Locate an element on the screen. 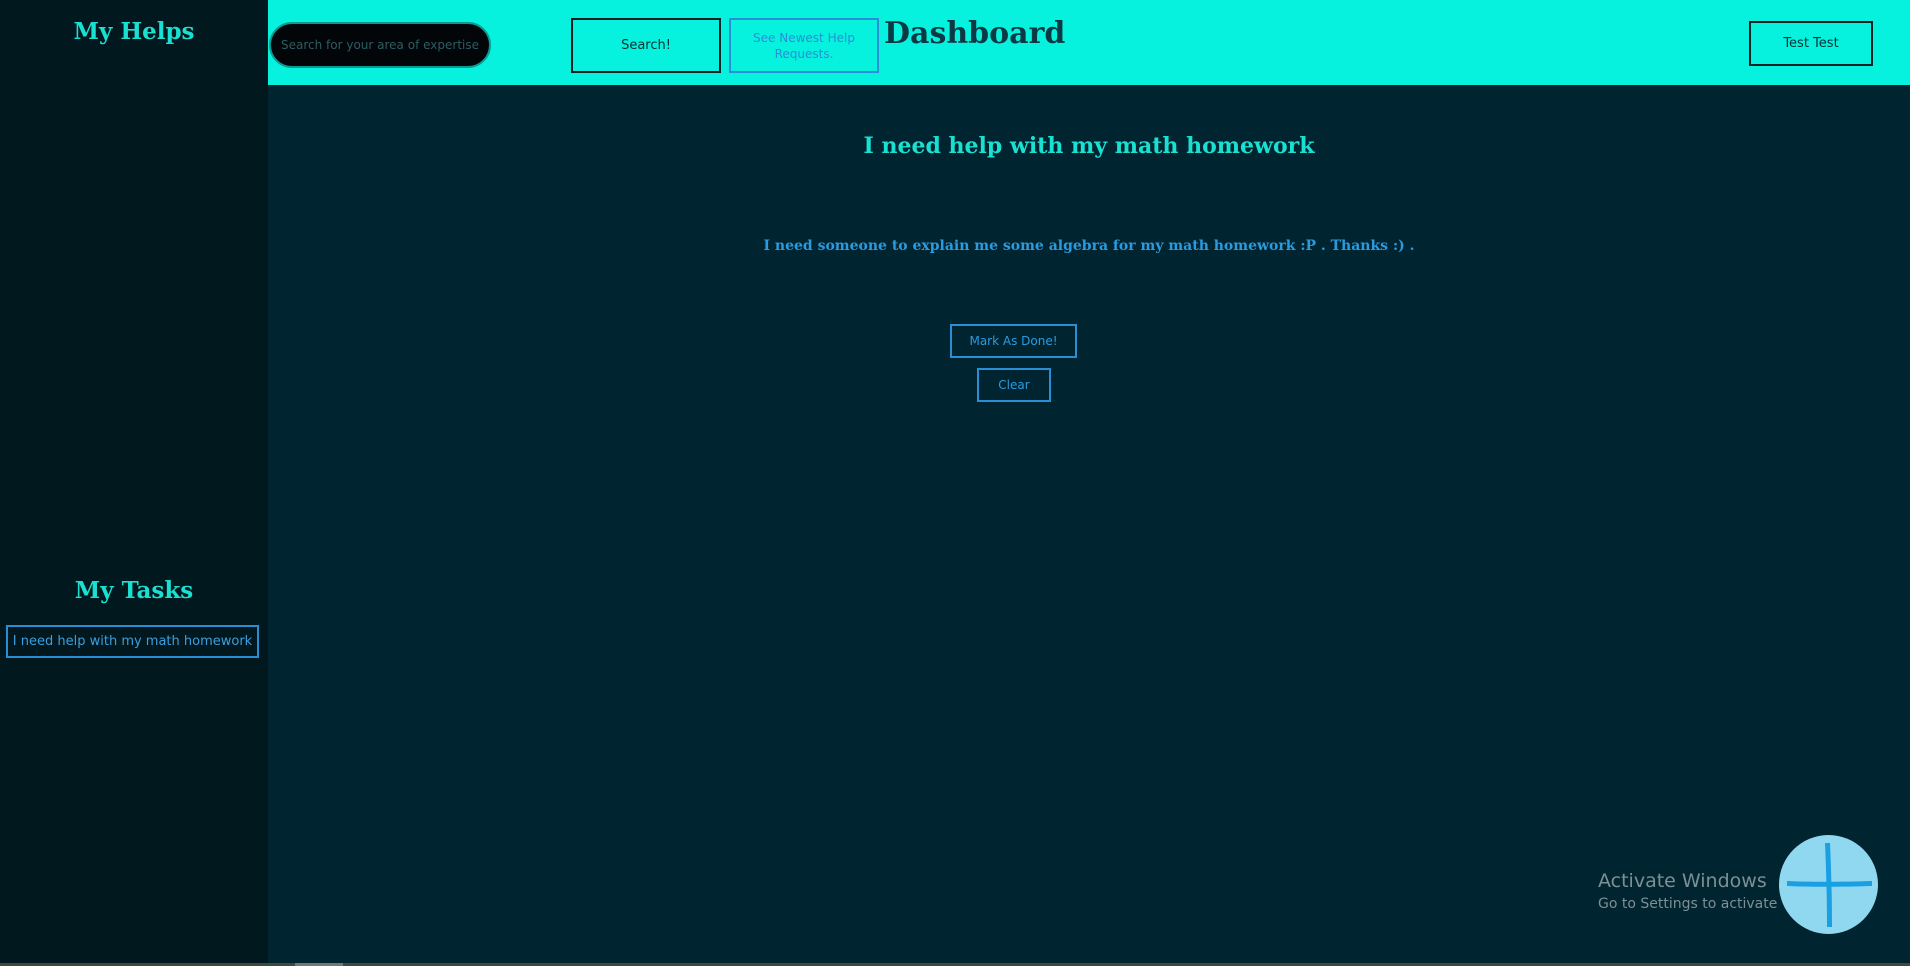 The width and height of the screenshot is (1910, 966). add-request-button is located at coordinates (1828, 884).